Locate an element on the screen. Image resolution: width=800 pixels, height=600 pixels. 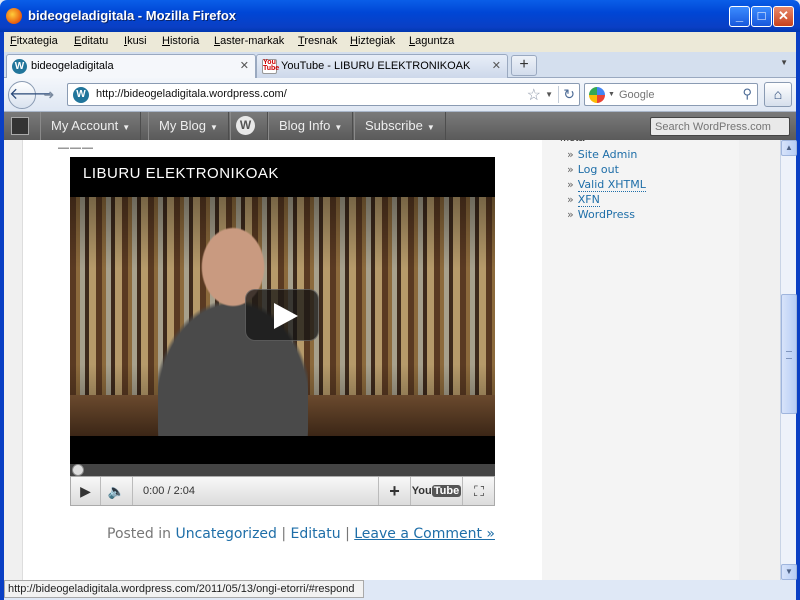
wordpress-search-input is located at coordinates (720, 126).